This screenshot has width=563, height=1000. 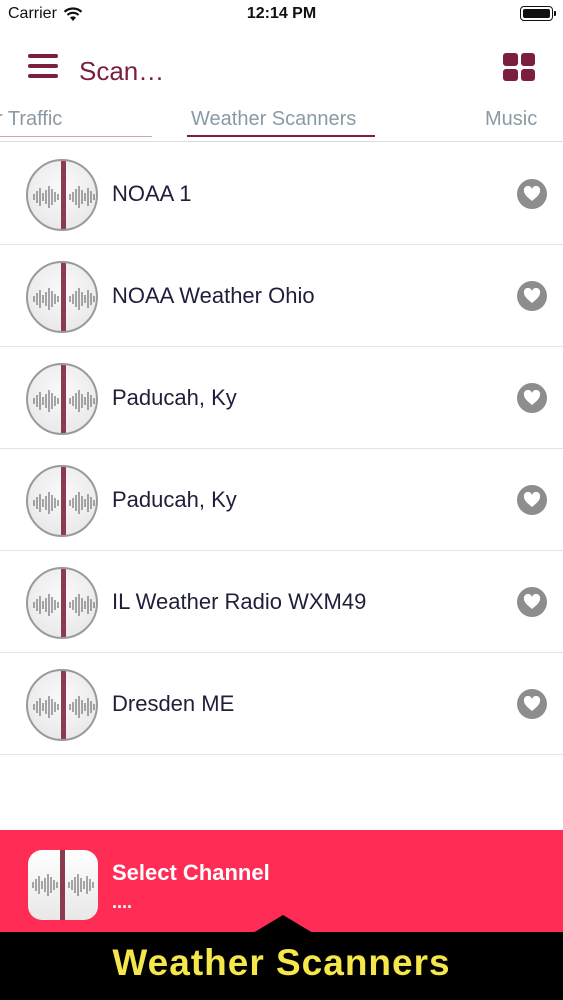 I want to click on banner-title: Weather Scanners, so click(x=281, y=962).